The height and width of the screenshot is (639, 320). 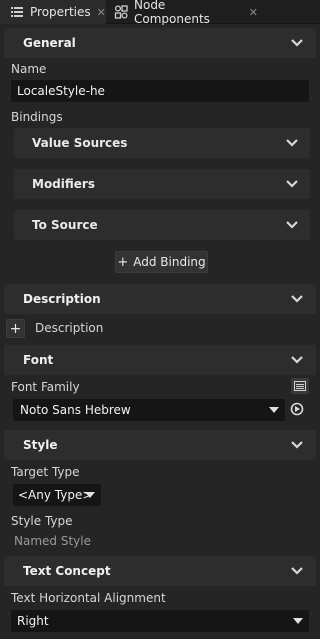 I want to click on add-binding-label: Add Binding, so click(x=169, y=262).